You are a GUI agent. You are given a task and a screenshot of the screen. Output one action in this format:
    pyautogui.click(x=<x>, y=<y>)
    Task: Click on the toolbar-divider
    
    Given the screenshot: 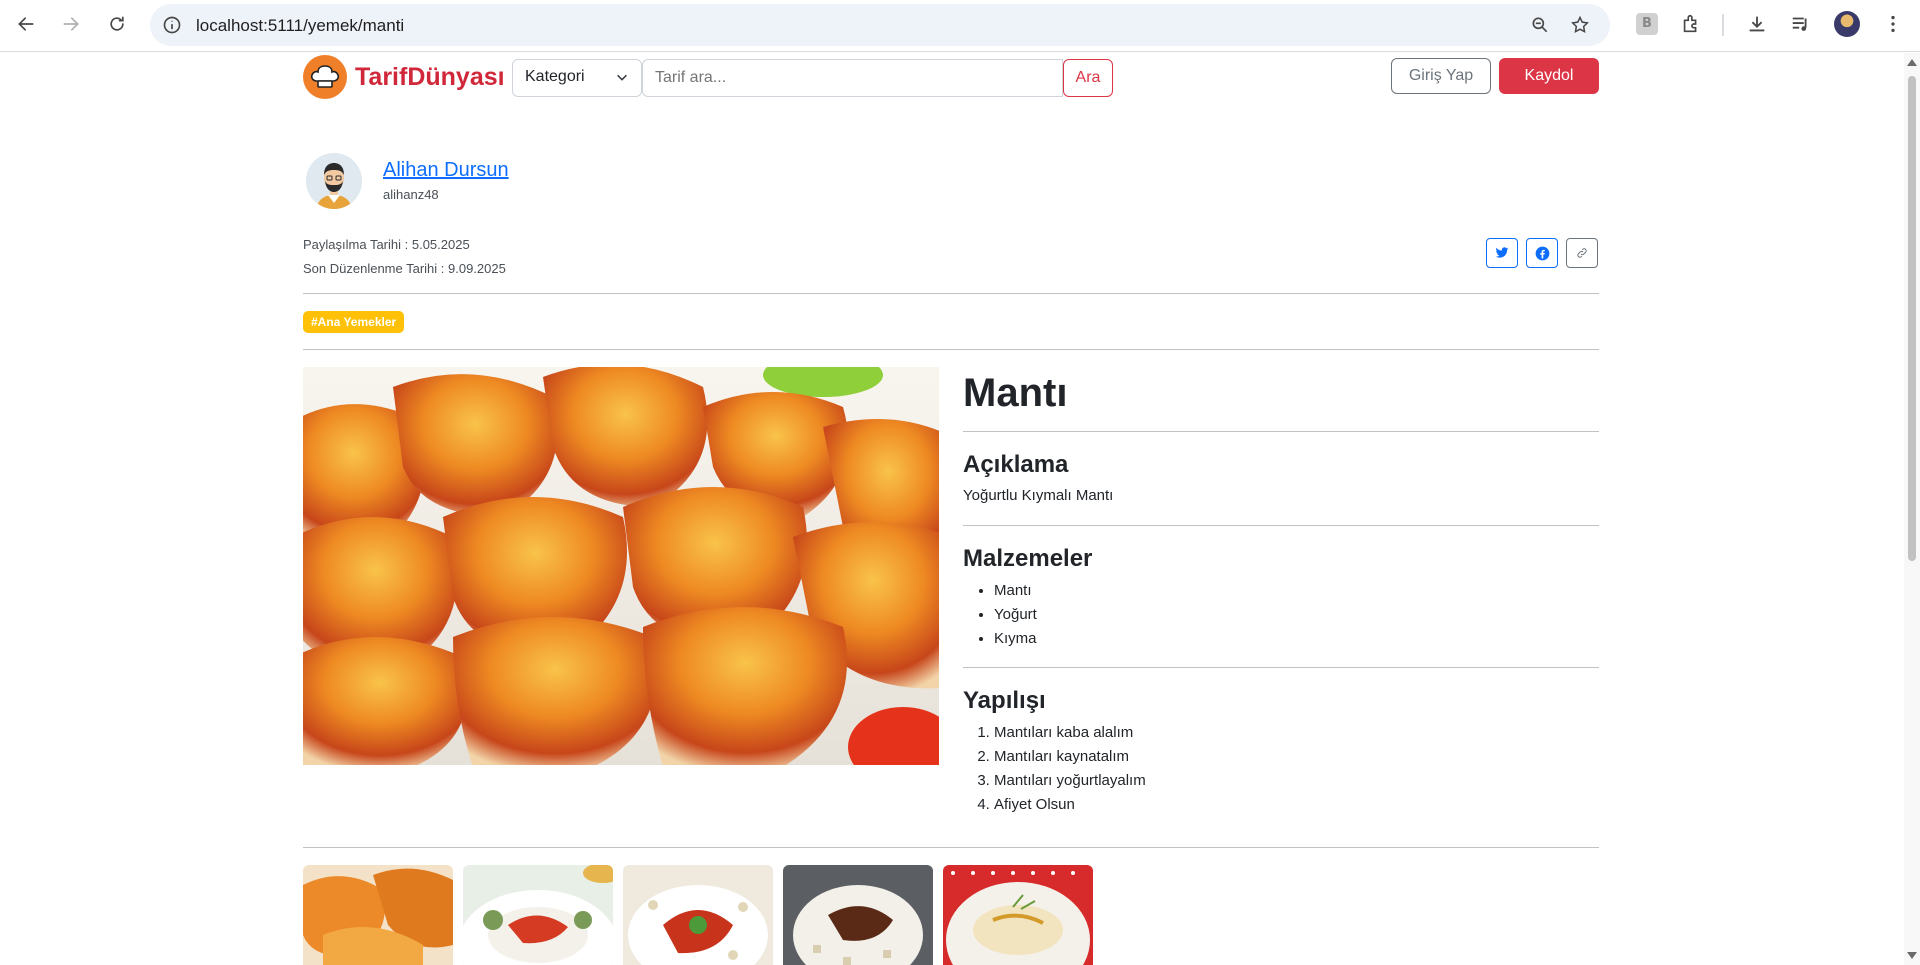 What is the action you would take?
    pyautogui.click(x=1723, y=25)
    